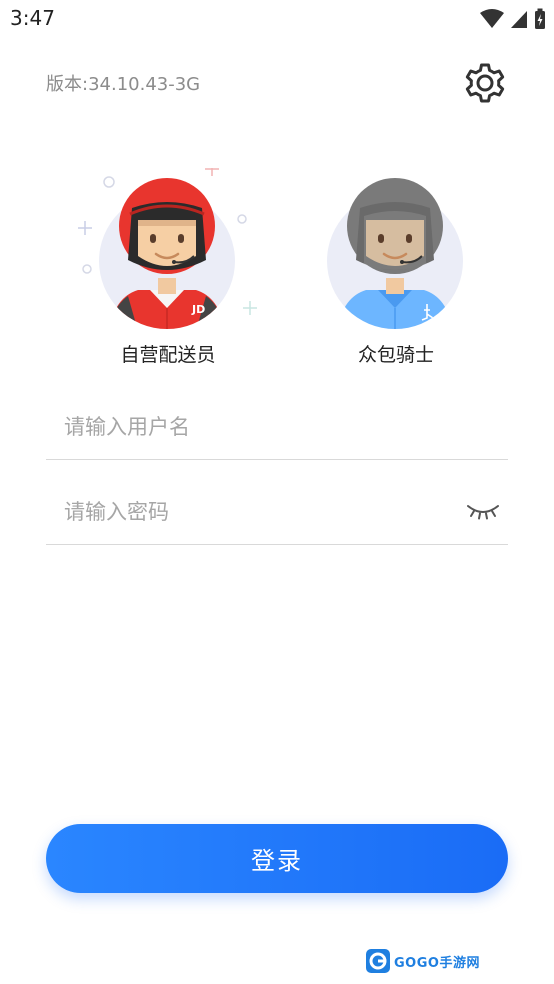 The image size is (554, 984). I want to click on password-field-row, so click(277, 511).